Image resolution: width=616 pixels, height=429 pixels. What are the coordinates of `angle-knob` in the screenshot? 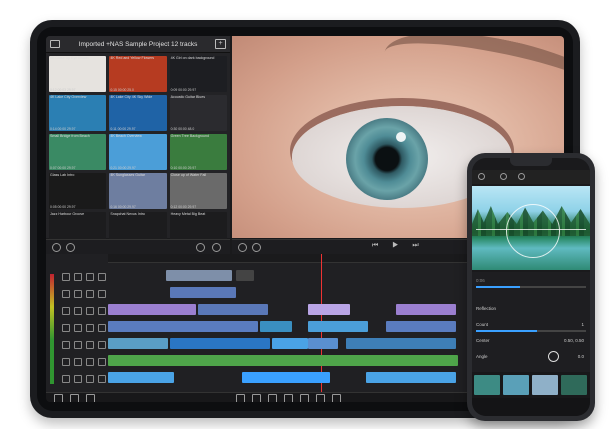 It's located at (553, 356).